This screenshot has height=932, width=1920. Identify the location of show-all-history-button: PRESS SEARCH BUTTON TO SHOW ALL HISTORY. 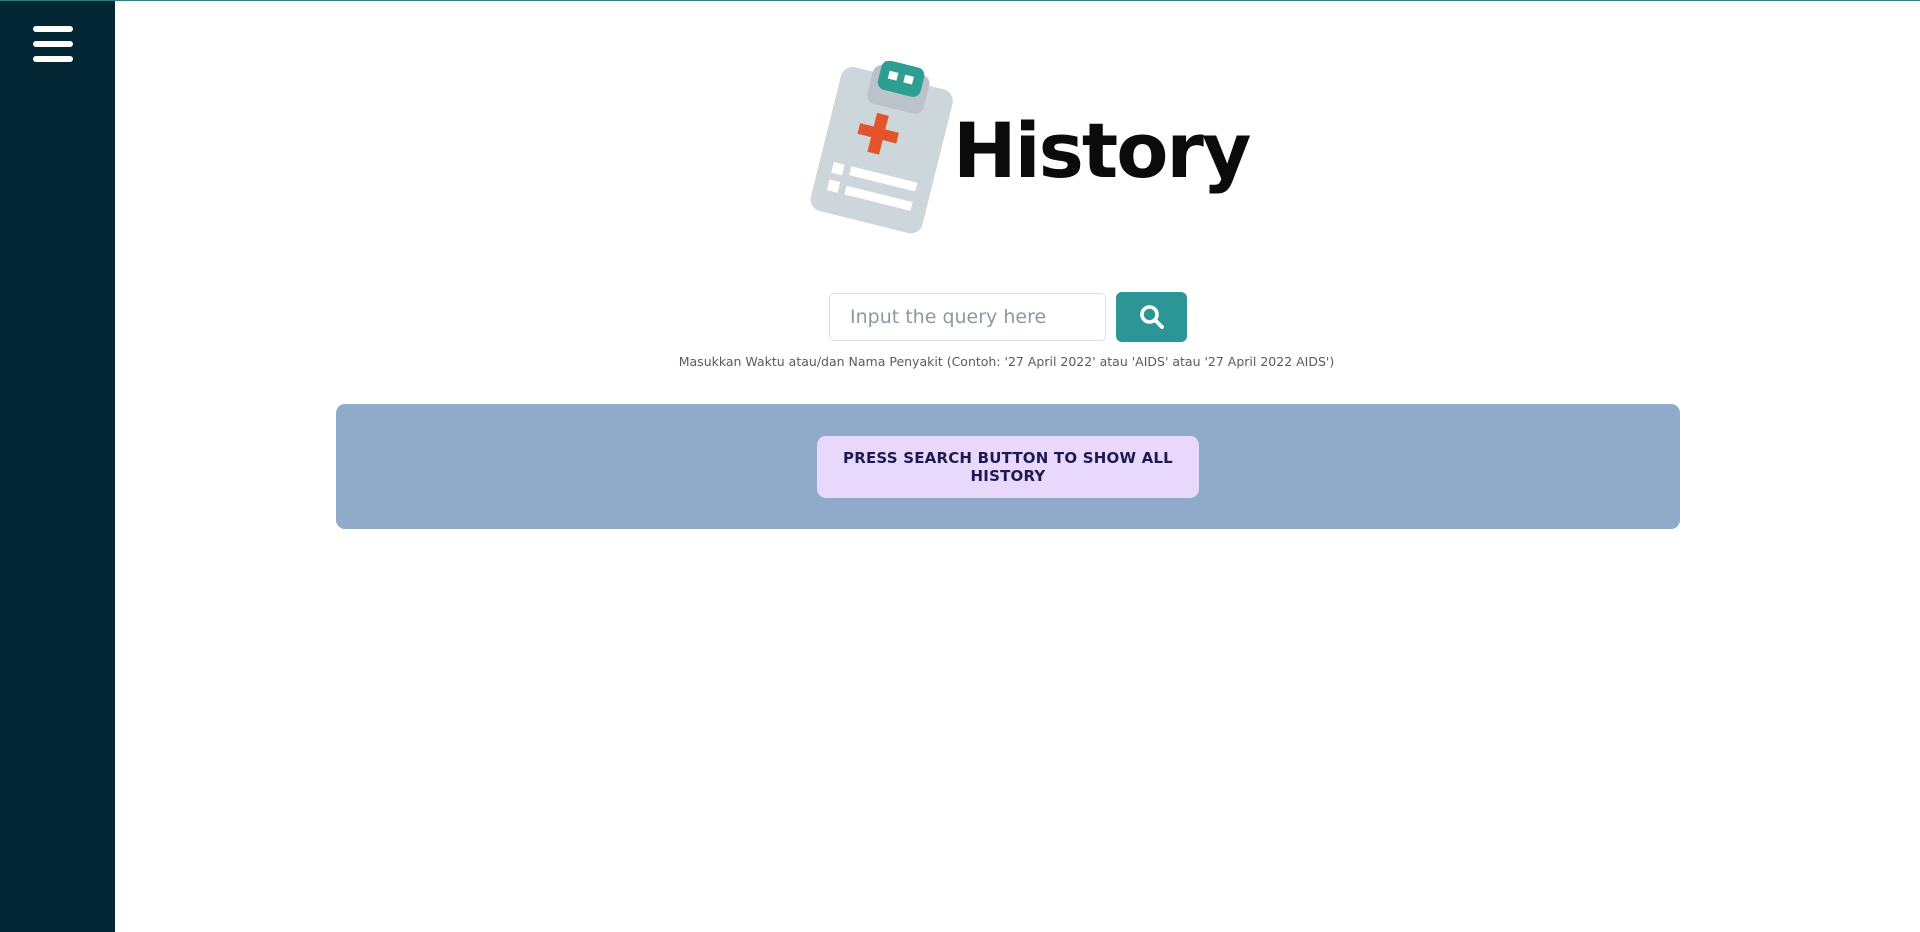
(1008, 467).